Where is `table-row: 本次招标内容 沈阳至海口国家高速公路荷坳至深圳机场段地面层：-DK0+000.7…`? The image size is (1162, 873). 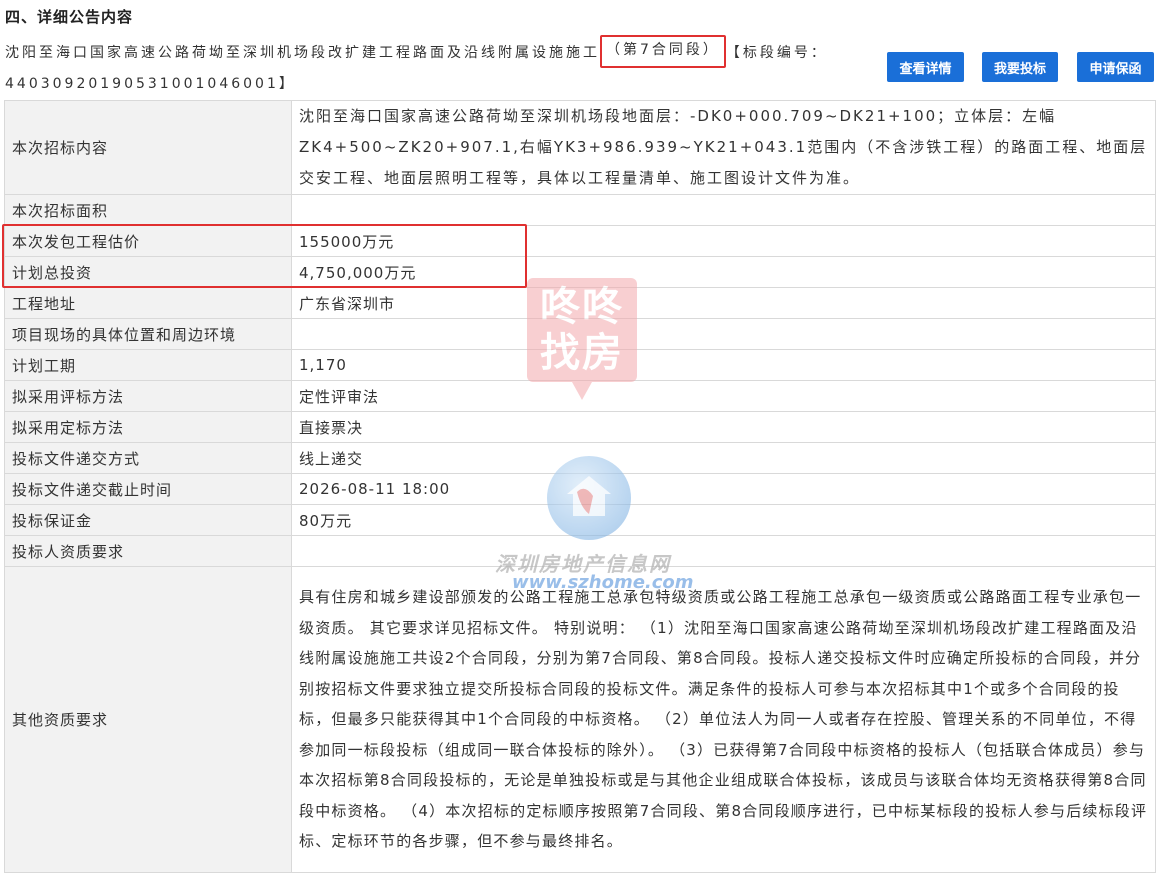 table-row: 本次招标内容 沈阳至海口国家高速公路荷坳至深圳机场段地面层：-DK0+000.7… is located at coordinates (580, 147).